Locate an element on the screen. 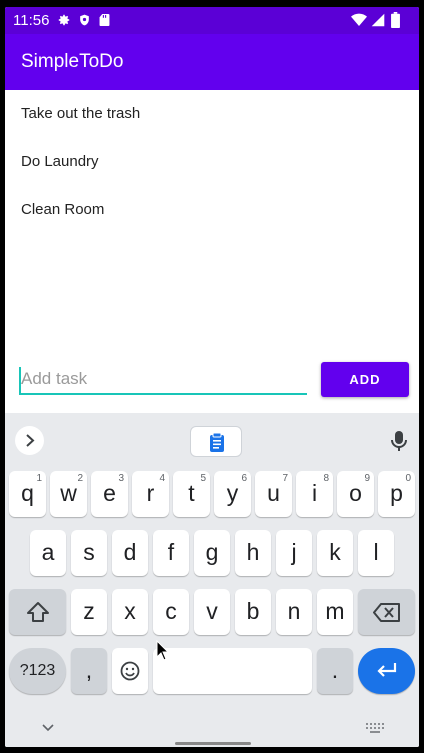 The image size is (424, 753). gear-icon is located at coordinates (64, 20).